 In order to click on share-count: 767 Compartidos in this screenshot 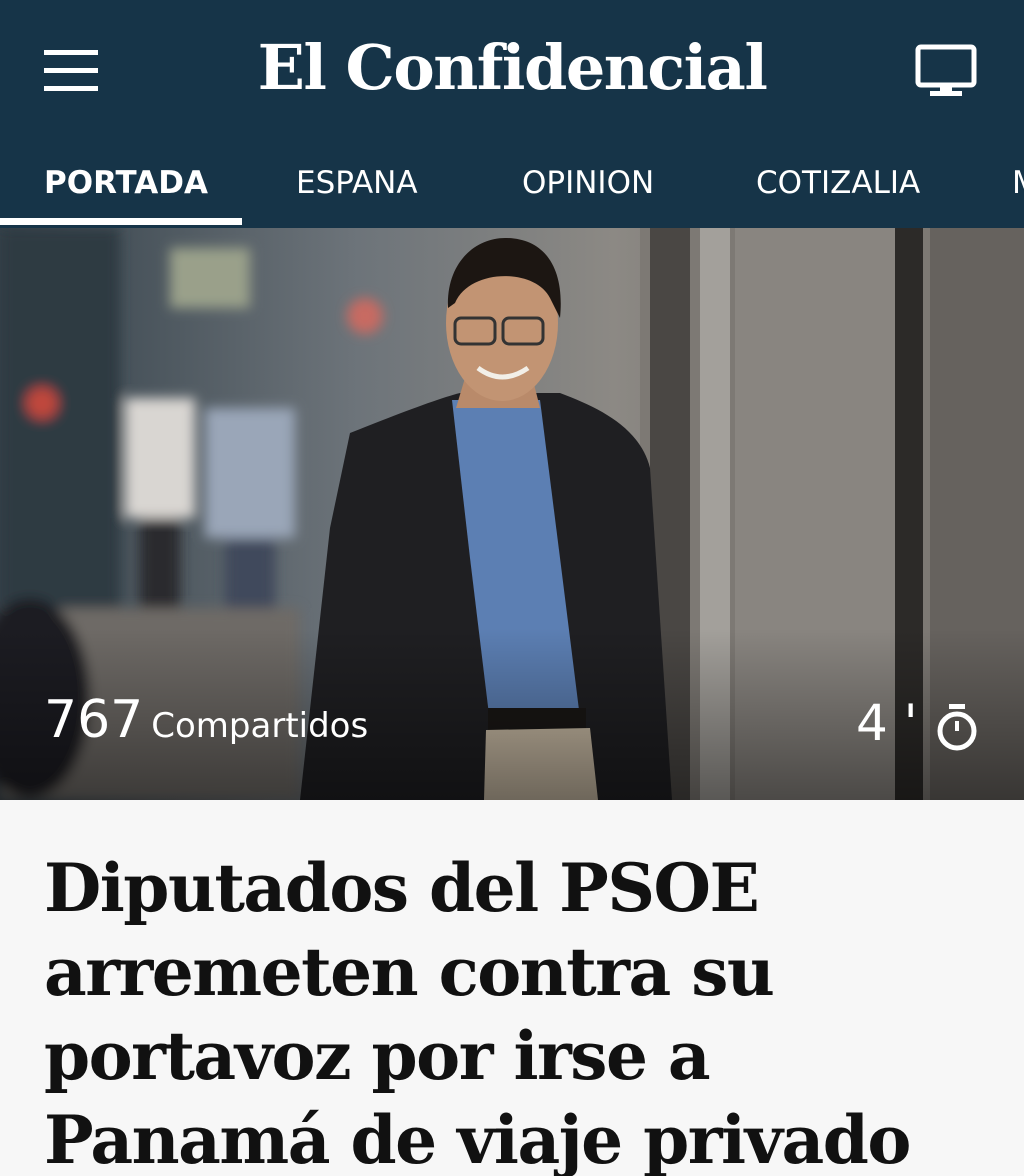, I will do `click(206, 720)`.